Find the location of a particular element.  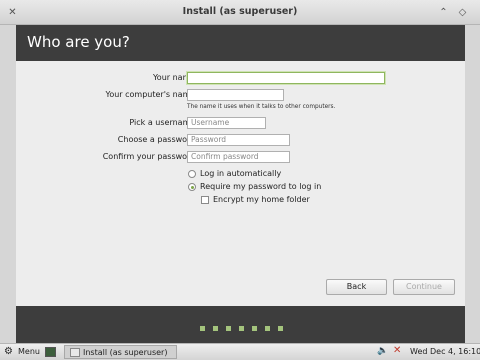

volume-icon: 🔈 is located at coordinates (382, 351).